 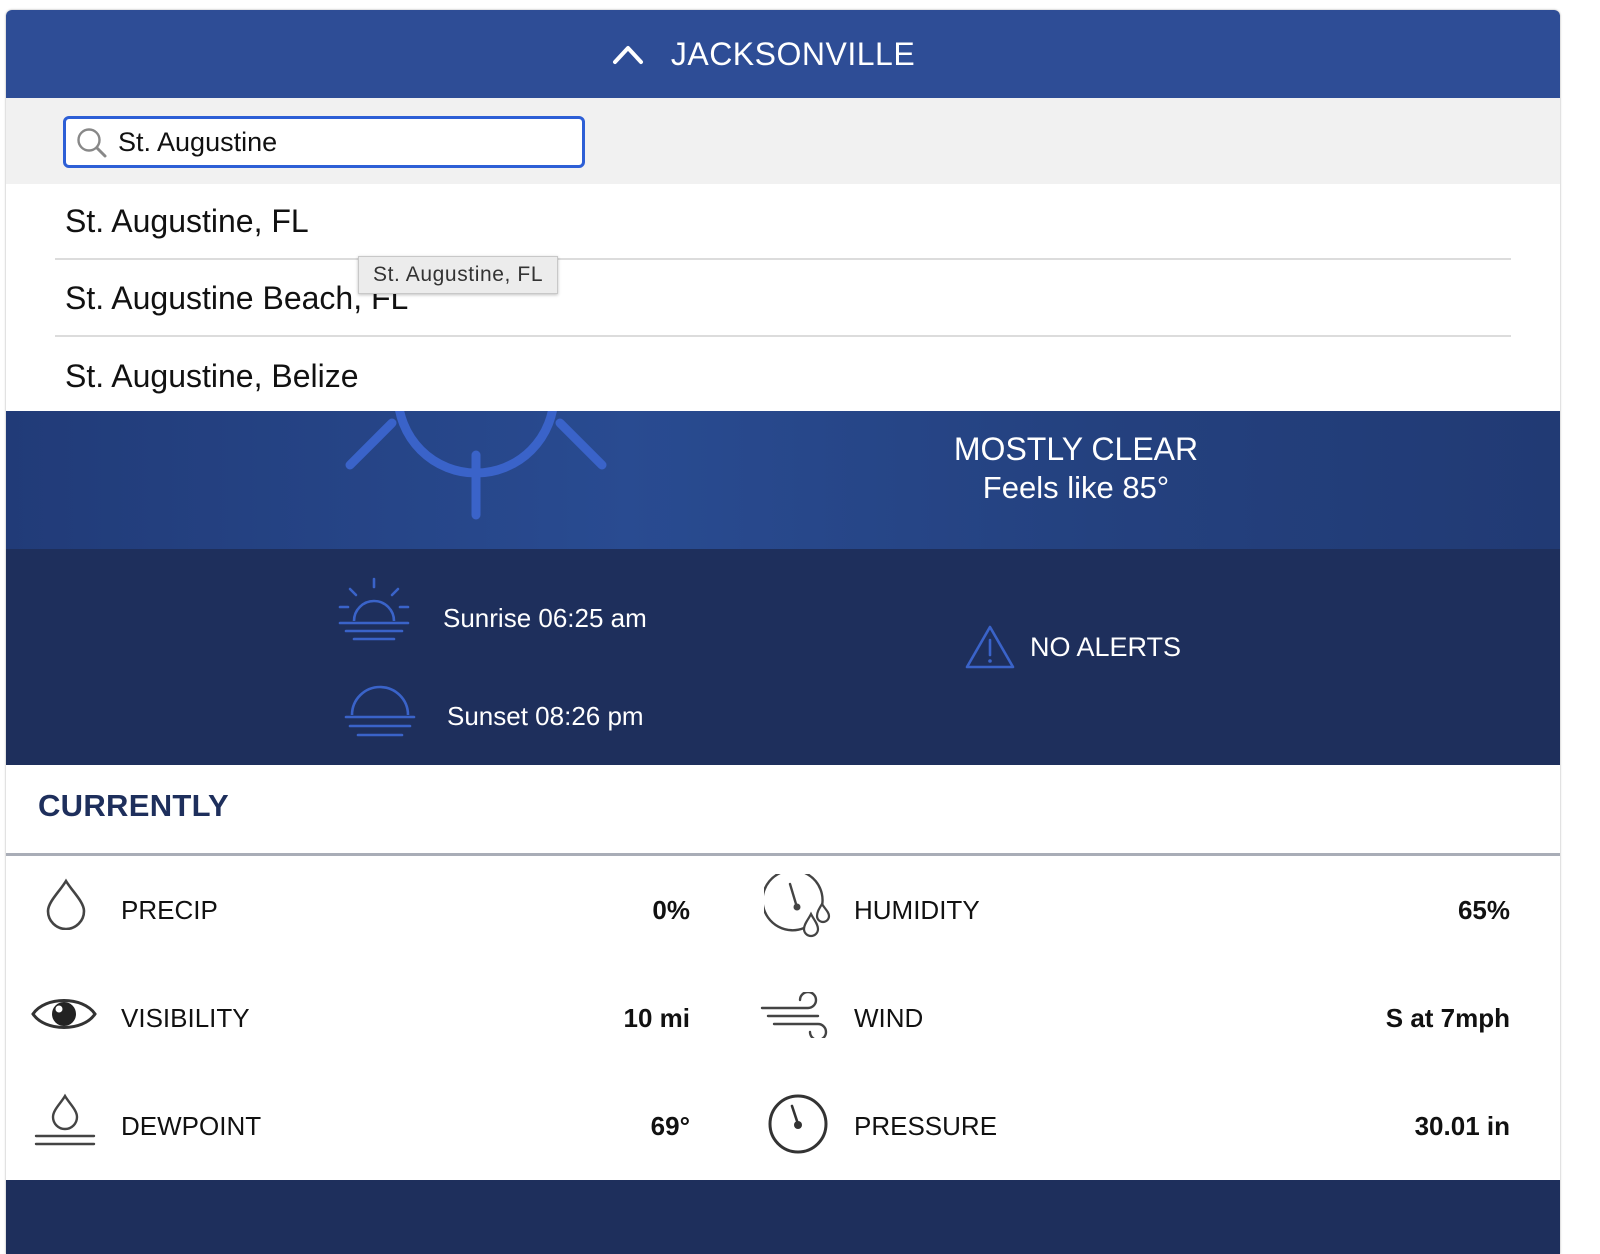 What do you see at coordinates (65, 1119) in the screenshot?
I see `dewpoint-icon` at bounding box center [65, 1119].